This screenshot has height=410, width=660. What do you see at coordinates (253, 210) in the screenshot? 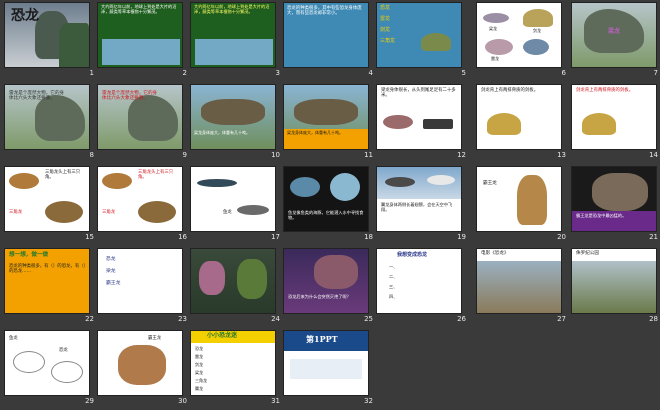
I see `pterosaur-icon` at bounding box center [253, 210].